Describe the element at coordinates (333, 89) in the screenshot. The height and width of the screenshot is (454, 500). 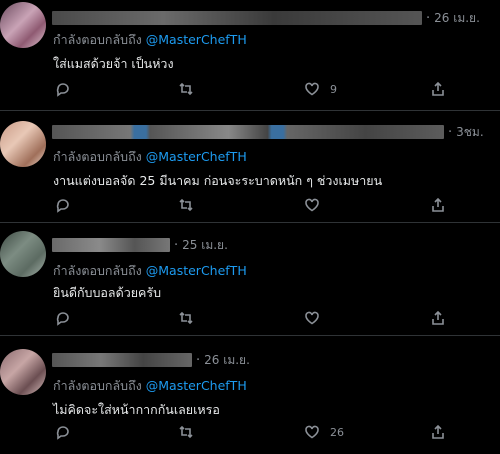
I see `like-count: 9` at that location.